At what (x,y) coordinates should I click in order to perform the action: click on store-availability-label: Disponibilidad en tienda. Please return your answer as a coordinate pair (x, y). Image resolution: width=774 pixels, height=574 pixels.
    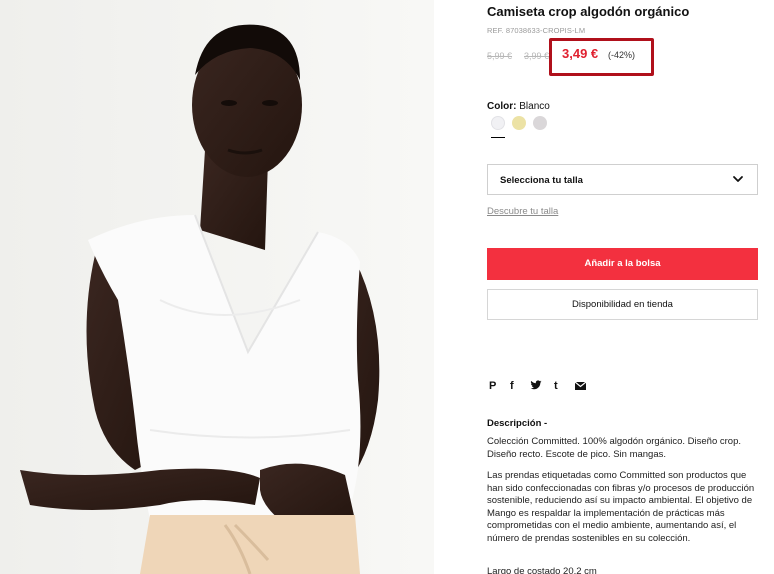
    Looking at the image, I should click on (622, 304).